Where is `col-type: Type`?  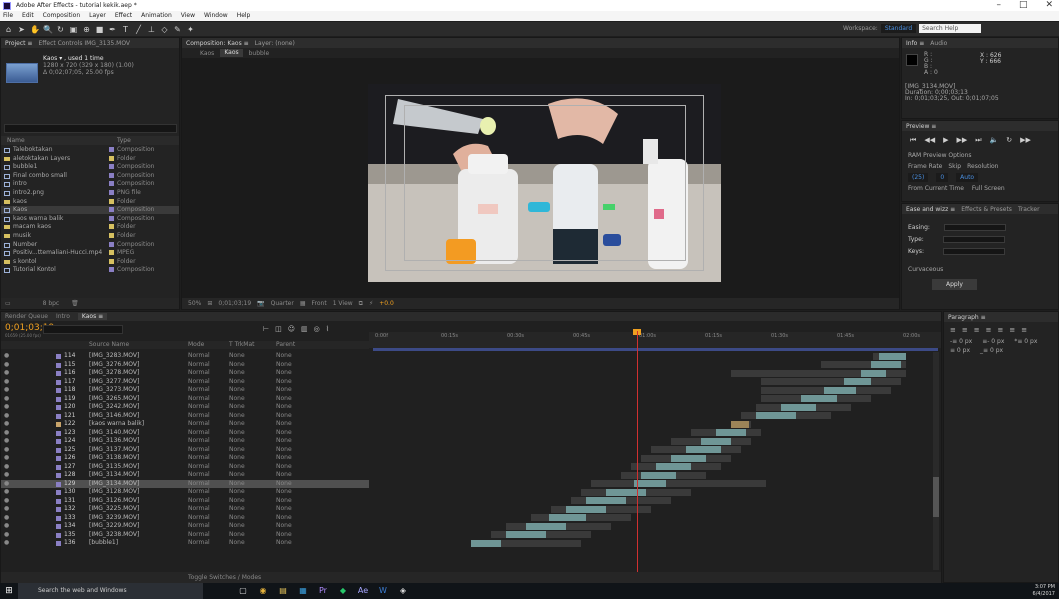
col-type: Type is located at coordinates (124, 140).